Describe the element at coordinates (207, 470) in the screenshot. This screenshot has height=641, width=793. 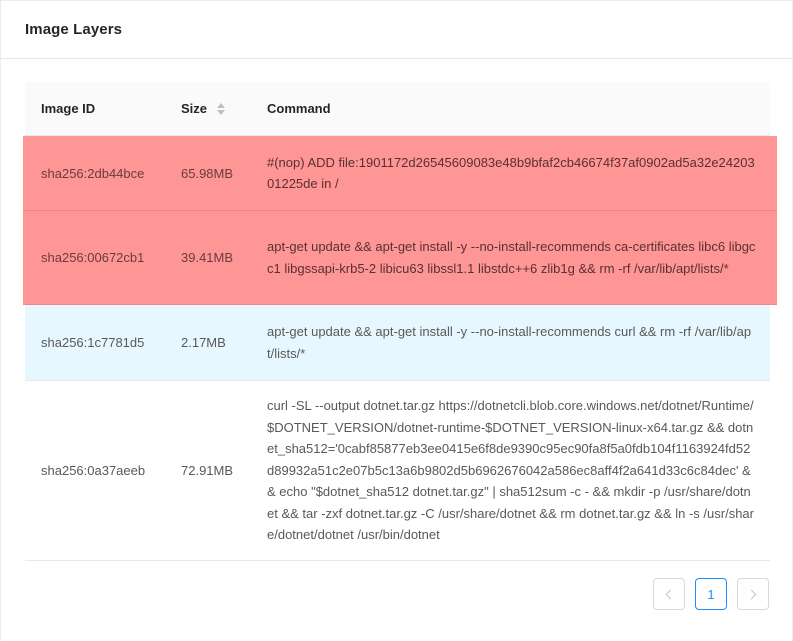
I see `cell-size: 72.91MB` at that location.